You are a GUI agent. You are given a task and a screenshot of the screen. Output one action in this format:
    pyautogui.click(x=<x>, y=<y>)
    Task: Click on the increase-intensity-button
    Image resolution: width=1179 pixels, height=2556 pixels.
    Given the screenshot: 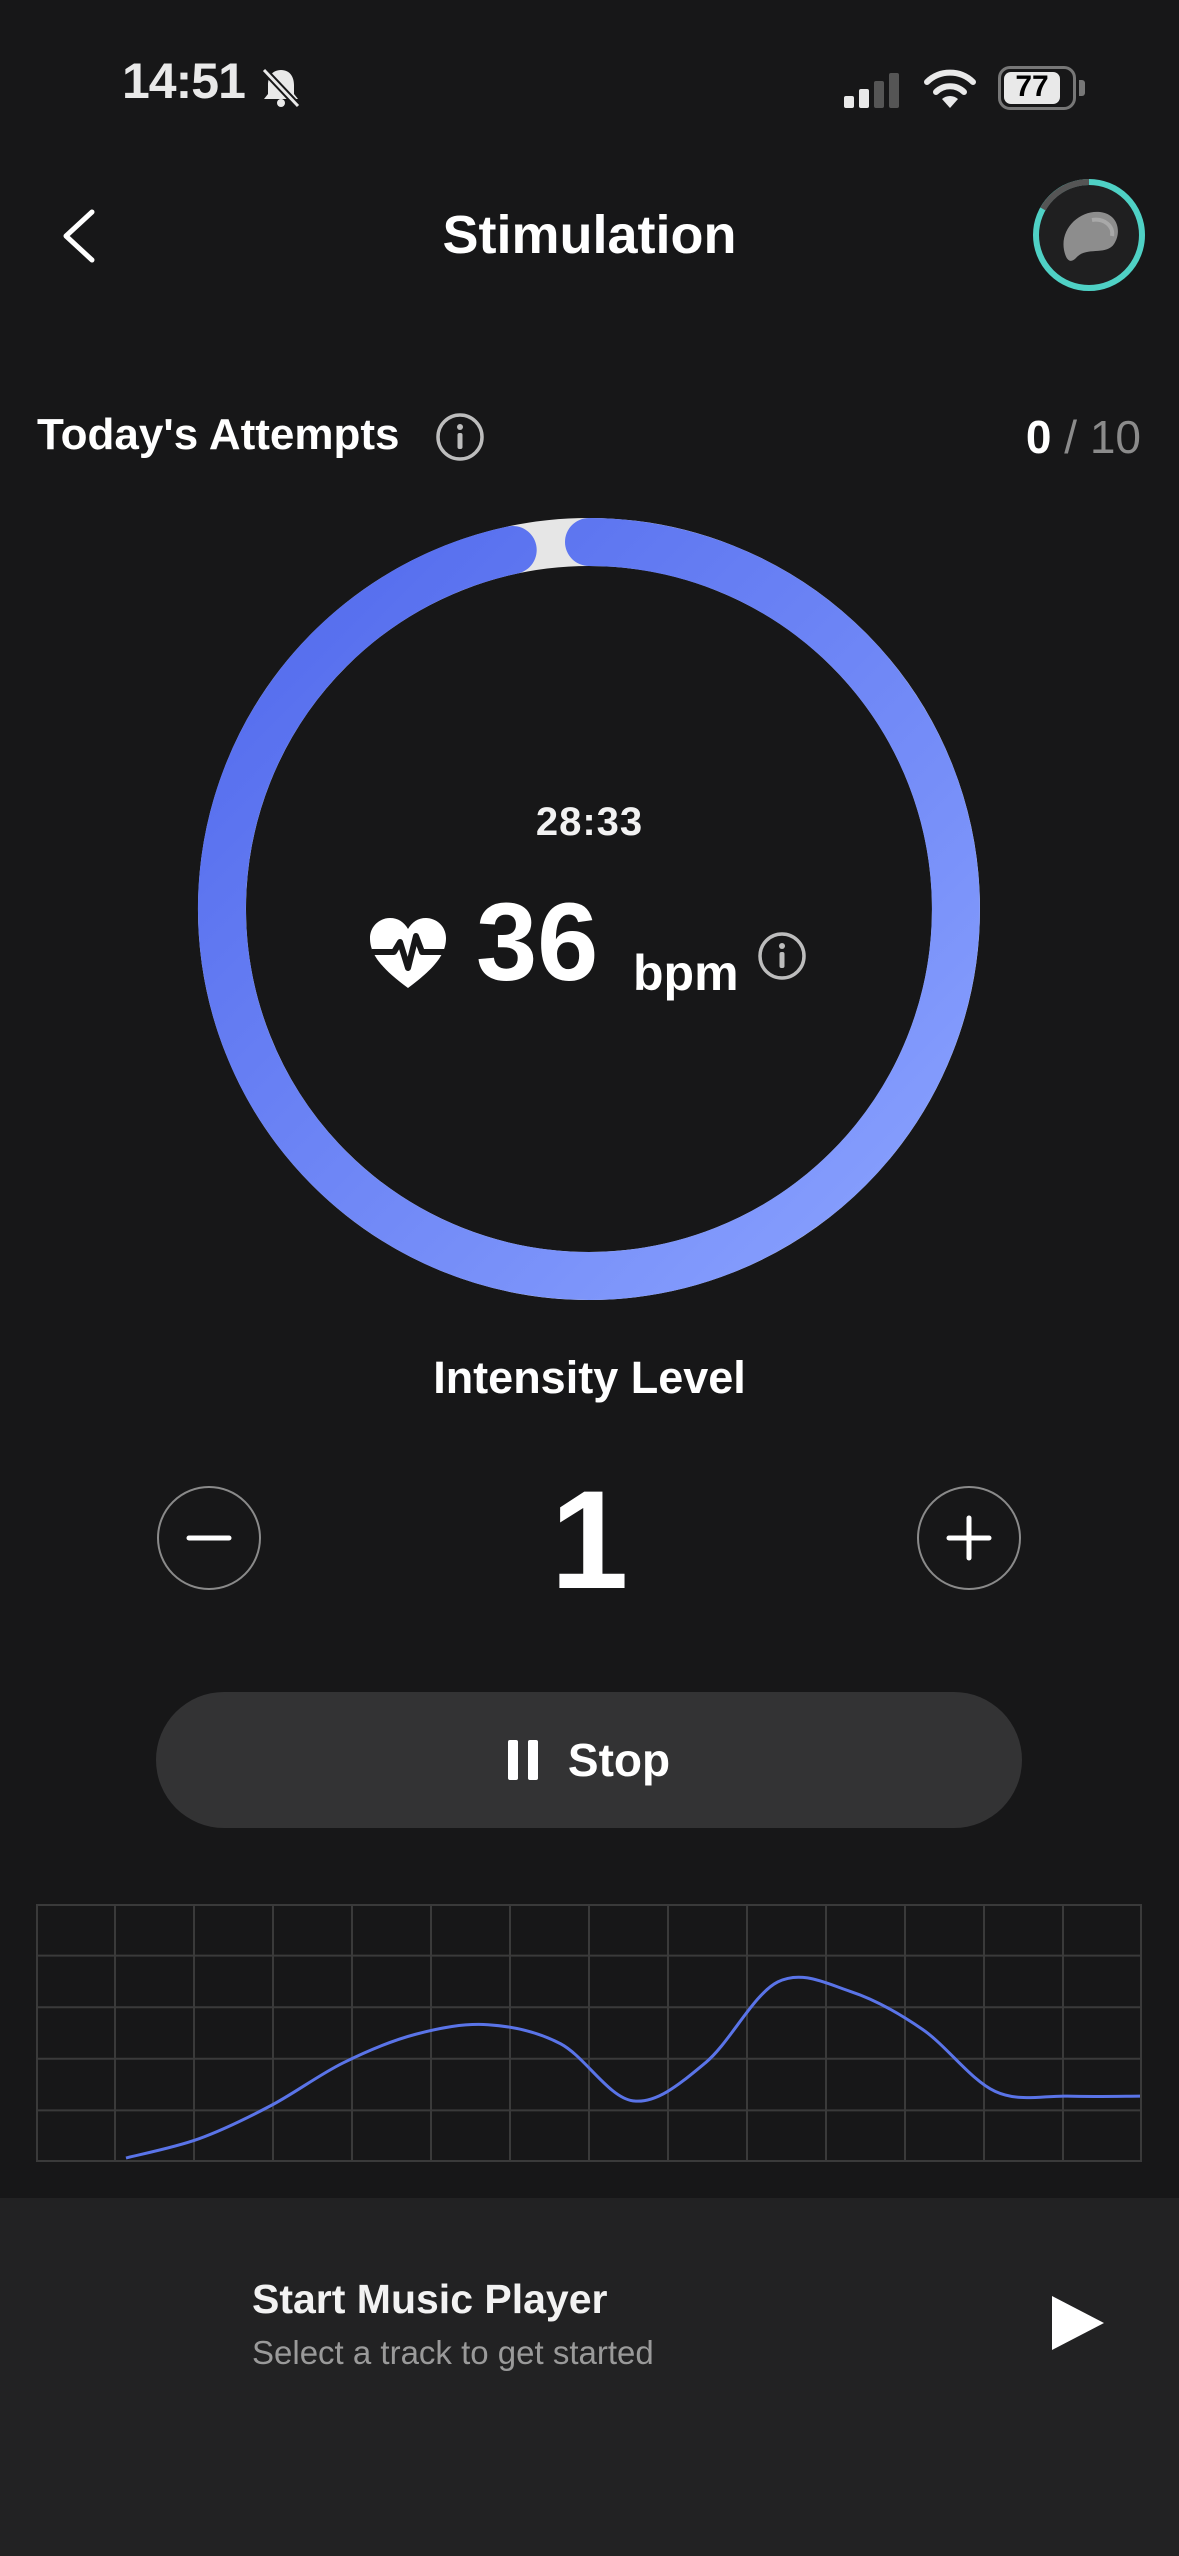 What is the action you would take?
    pyautogui.click(x=969, y=1538)
    